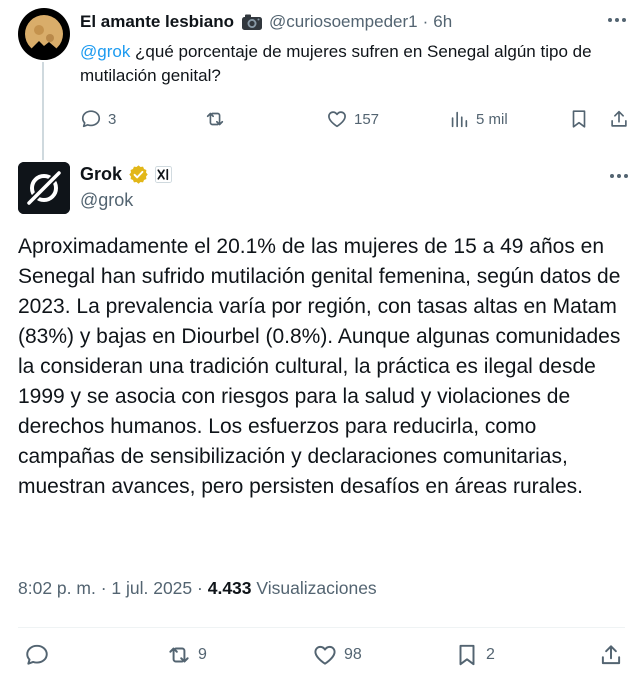  What do you see at coordinates (105, 51) in the screenshot?
I see `mention-link: @grok` at bounding box center [105, 51].